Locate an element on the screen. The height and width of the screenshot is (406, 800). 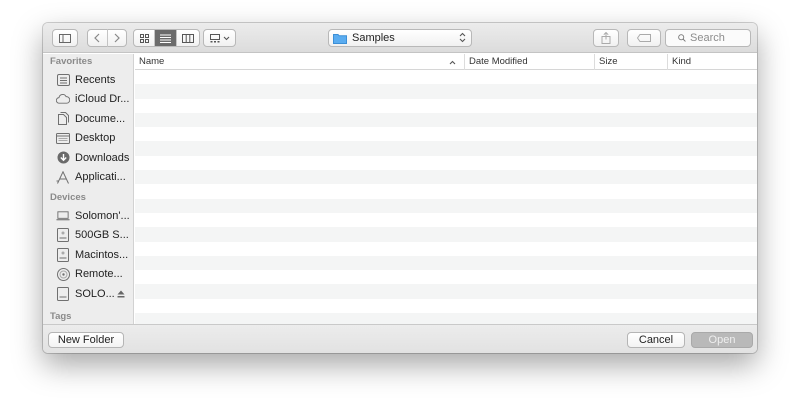
desktop-icon is located at coordinates (63, 138).